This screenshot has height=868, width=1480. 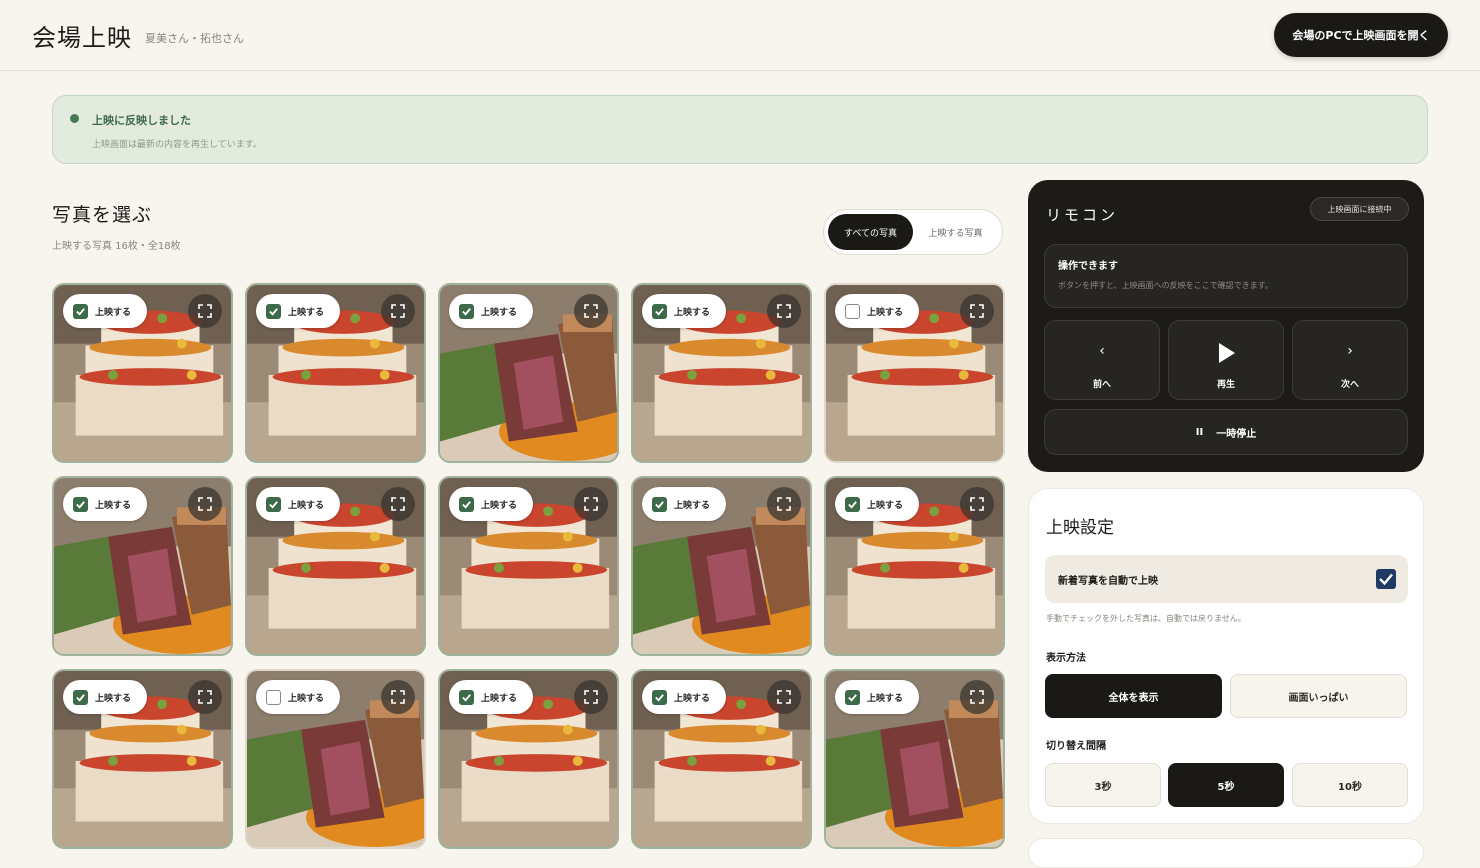 I want to click on play-button: 再生, so click(x=1226, y=360).